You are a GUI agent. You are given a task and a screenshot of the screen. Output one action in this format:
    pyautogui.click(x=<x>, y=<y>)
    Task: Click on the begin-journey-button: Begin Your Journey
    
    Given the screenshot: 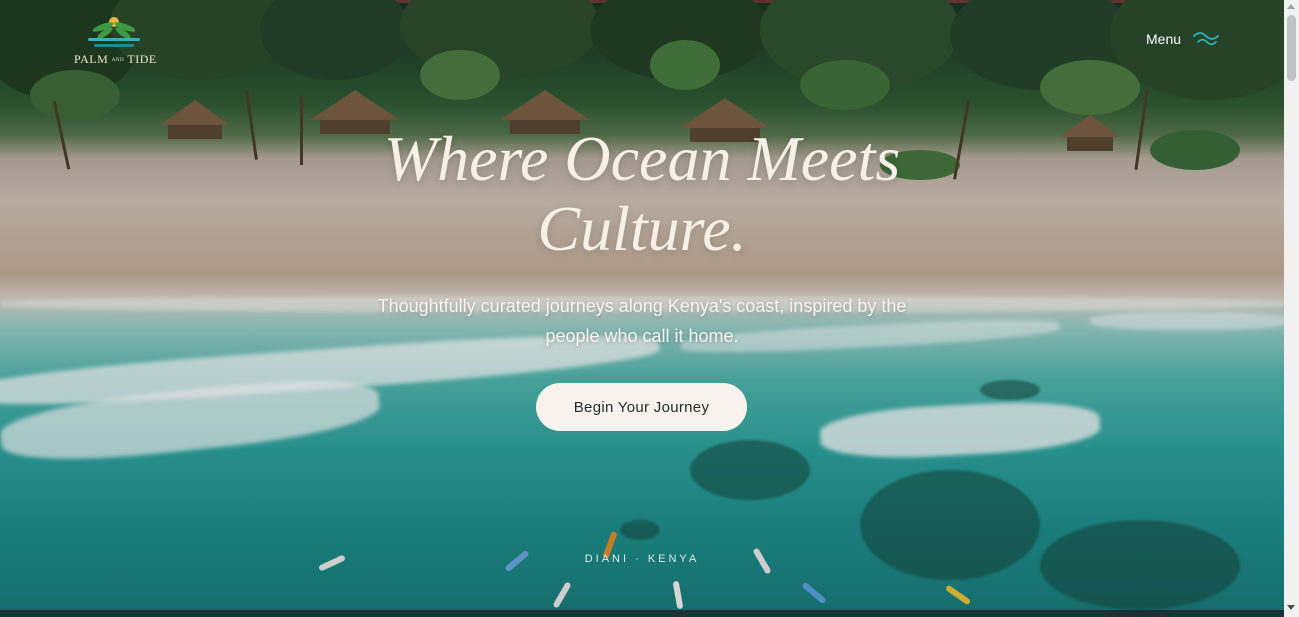 What is the action you would take?
    pyautogui.click(x=641, y=407)
    